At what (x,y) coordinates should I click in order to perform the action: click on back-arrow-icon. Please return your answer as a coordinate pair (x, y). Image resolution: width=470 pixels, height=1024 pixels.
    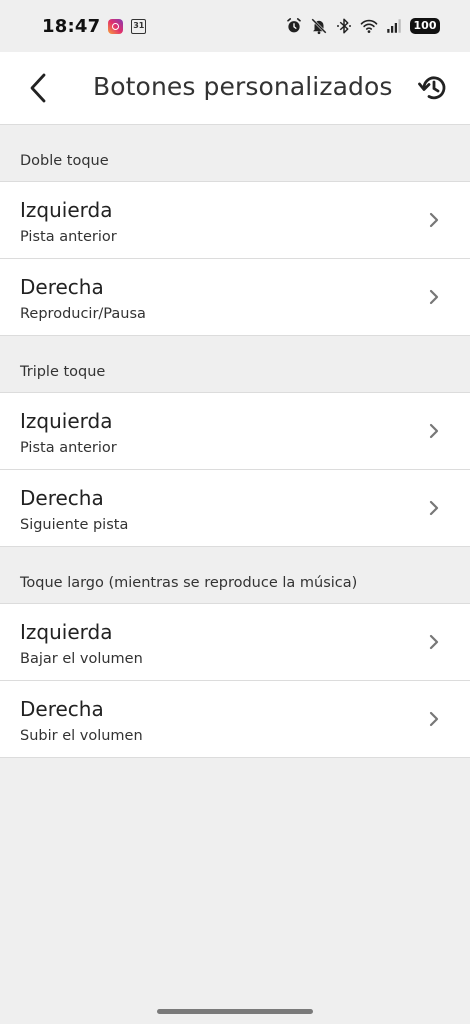
    Looking at the image, I should click on (38, 88).